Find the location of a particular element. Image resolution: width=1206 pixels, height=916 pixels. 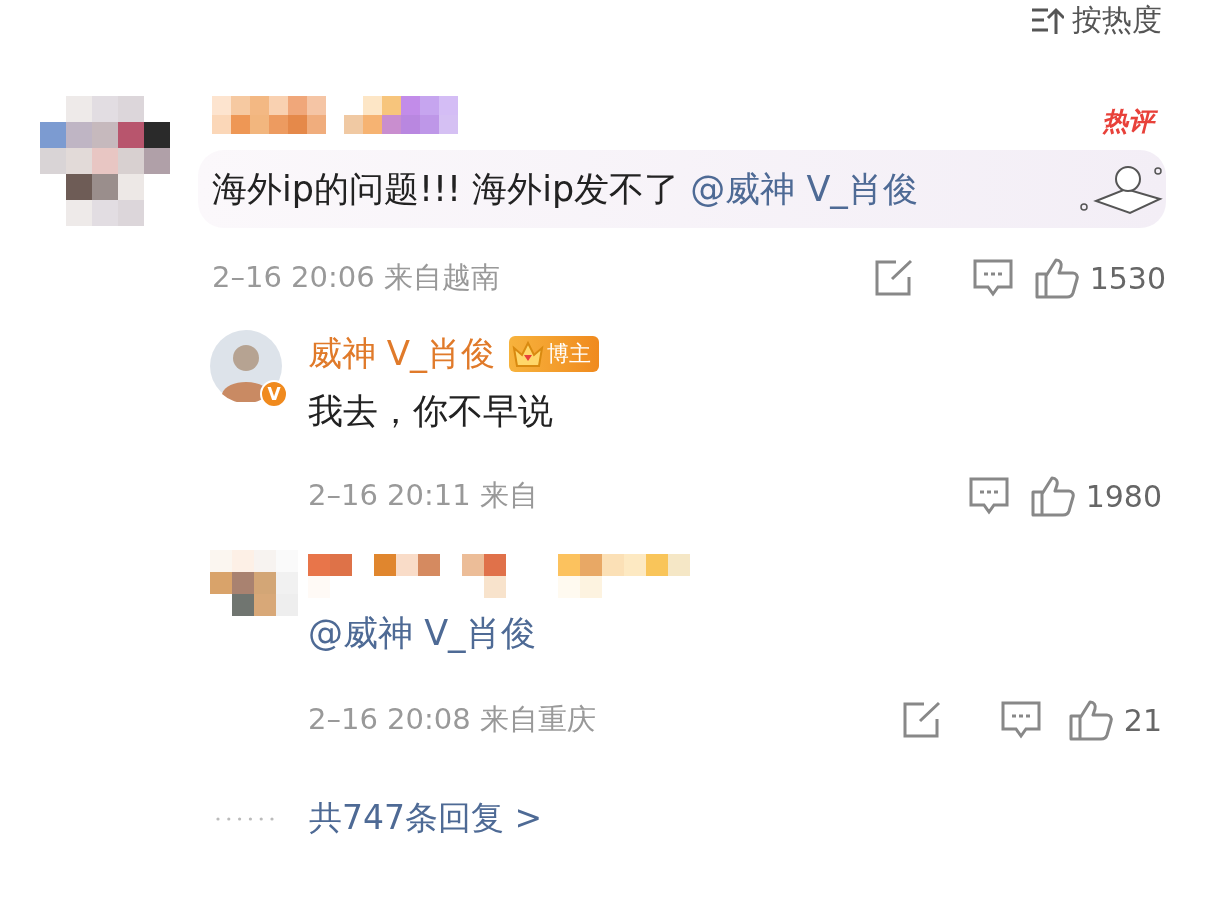

like-count: 1530 is located at coordinates (1127, 278).